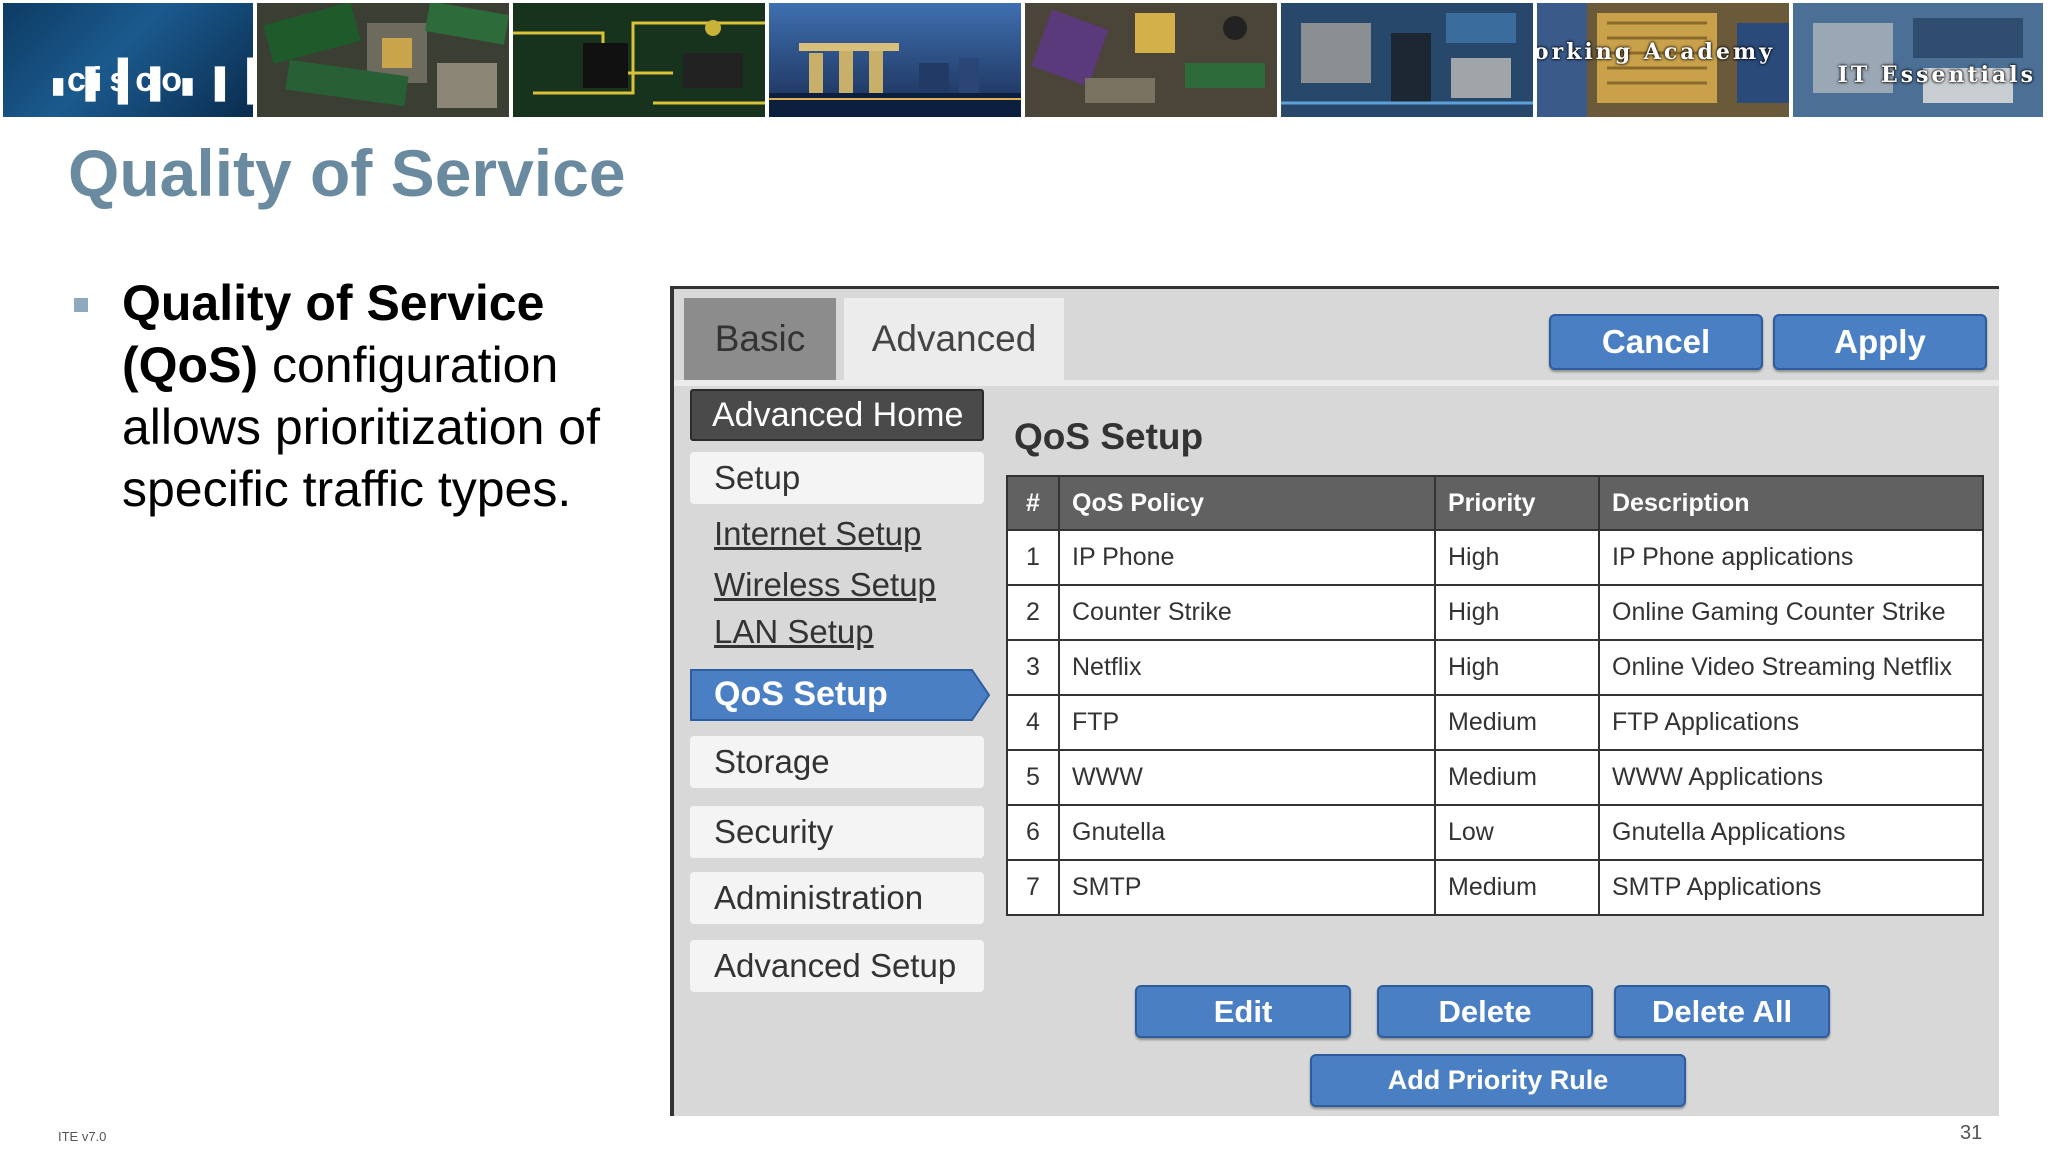  What do you see at coordinates (1407, 60) in the screenshot?
I see `banner-photo-motherboard` at bounding box center [1407, 60].